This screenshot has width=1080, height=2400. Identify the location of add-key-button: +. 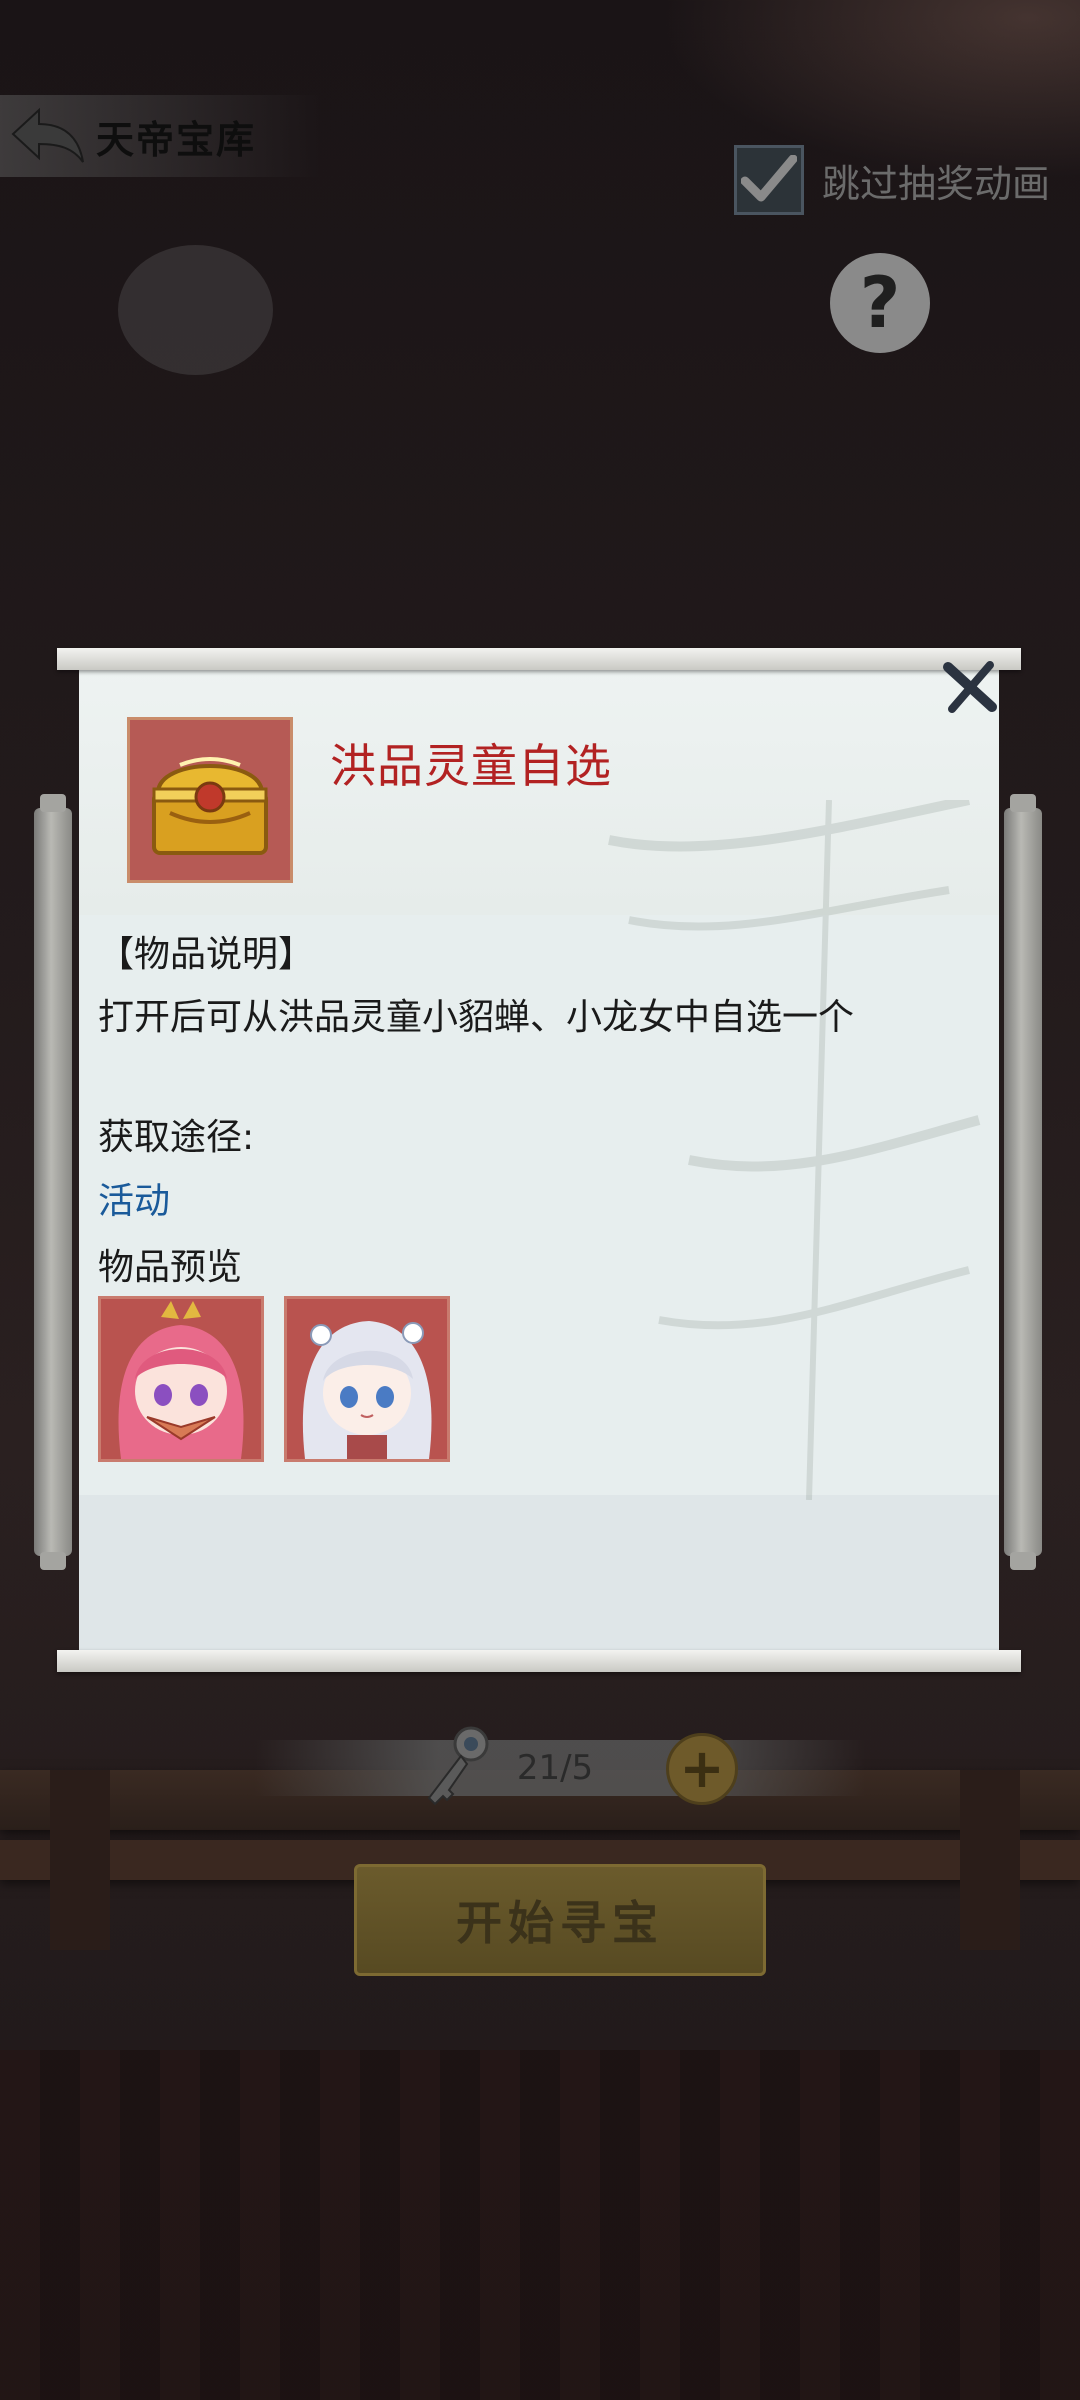
(702, 1769).